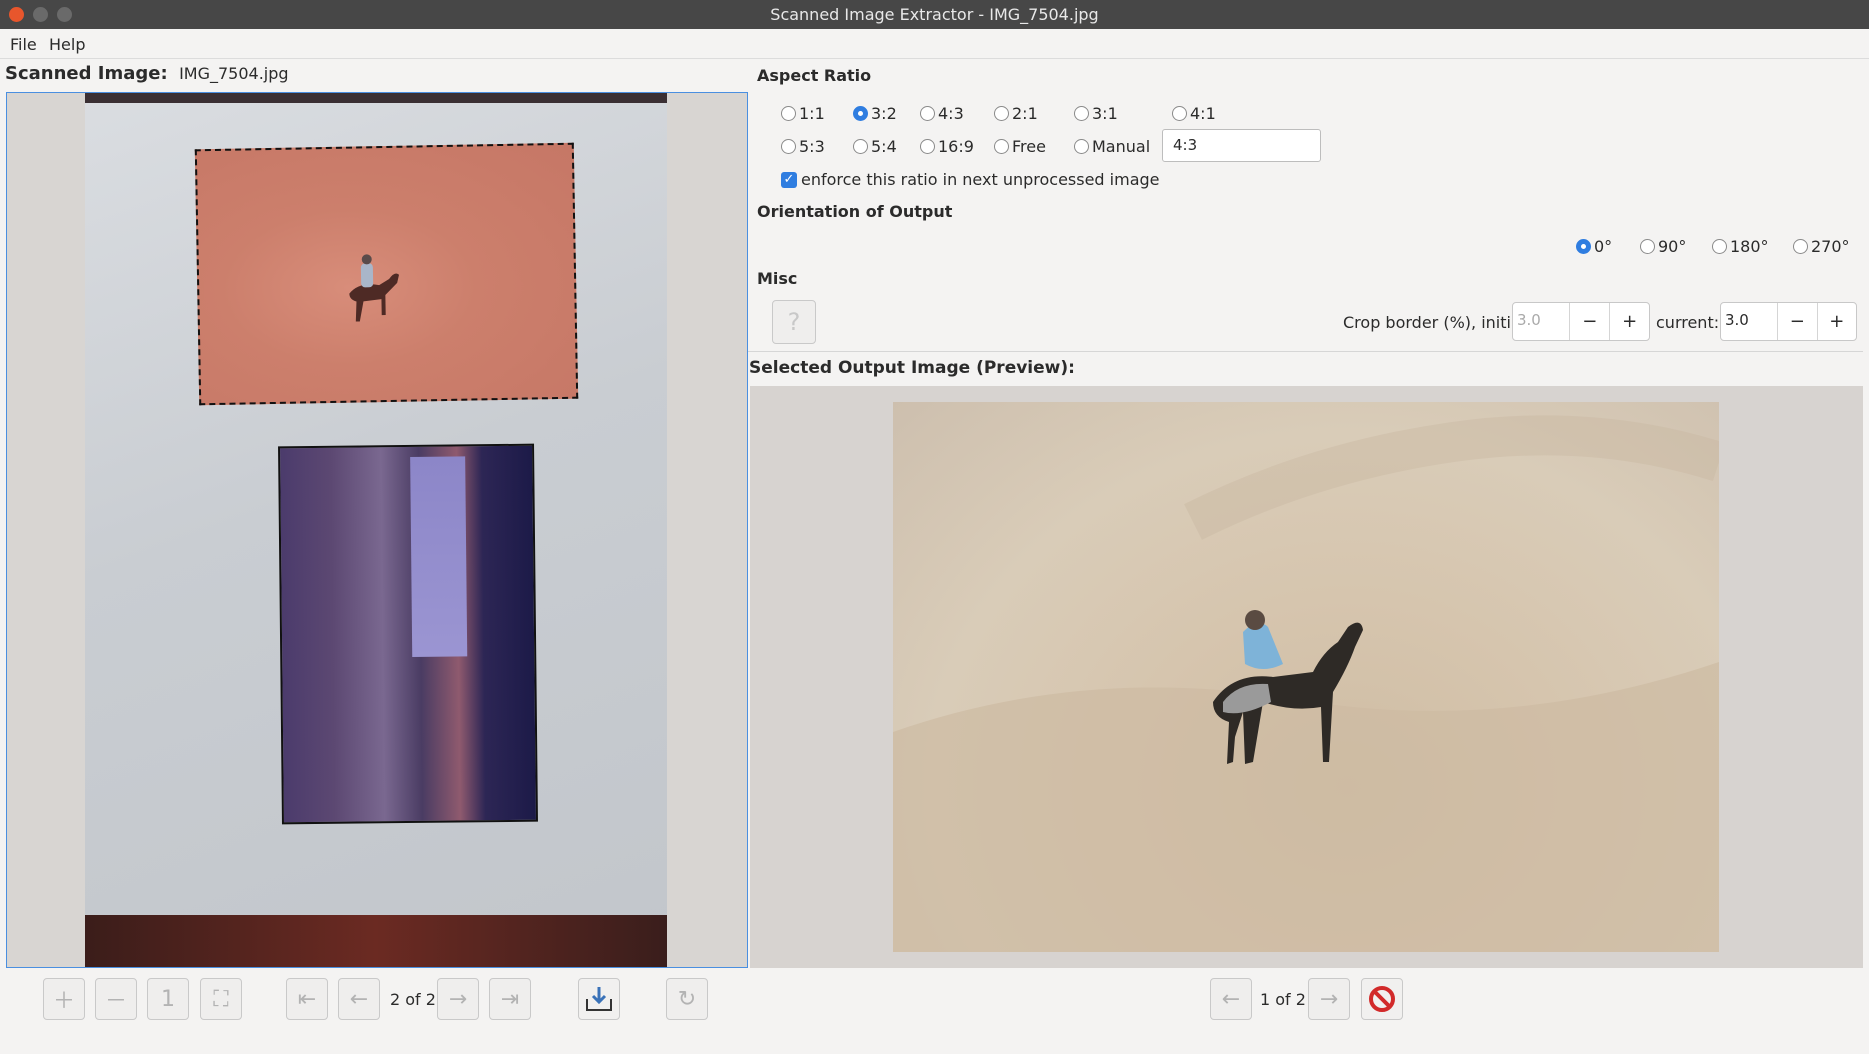  What do you see at coordinates (794, 322) in the screenshot?
I see `help-button: ?` at bounding box center [794, 322].